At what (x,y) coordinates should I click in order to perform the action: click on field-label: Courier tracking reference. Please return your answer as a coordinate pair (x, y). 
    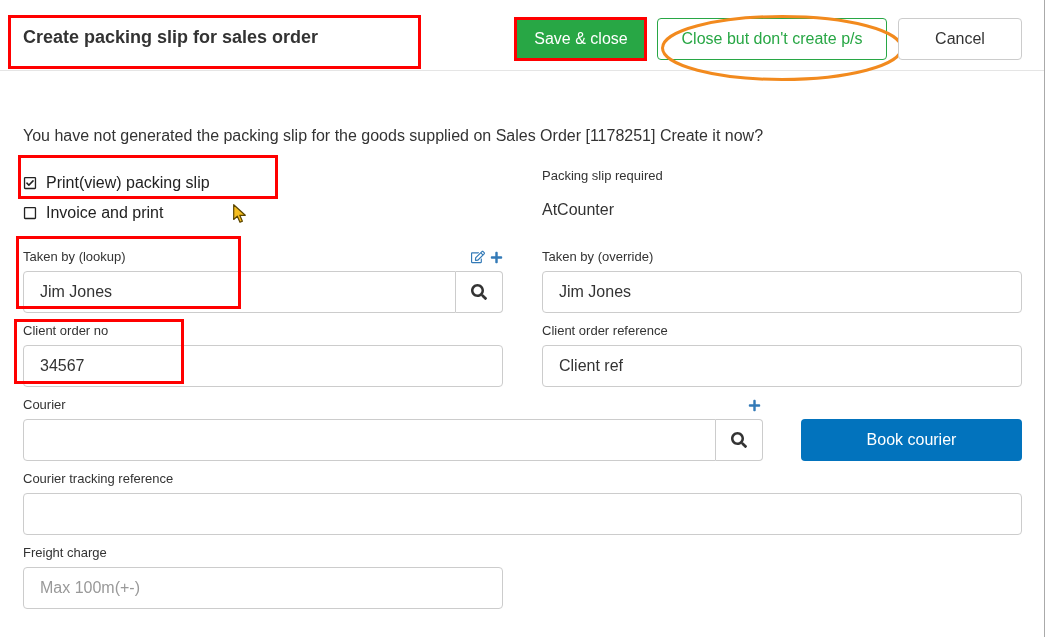
    Looking at the image, I should click on (99, 479).